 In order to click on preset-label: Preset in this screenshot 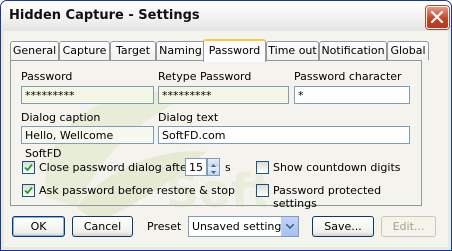, I will do `click(164, 226)`.